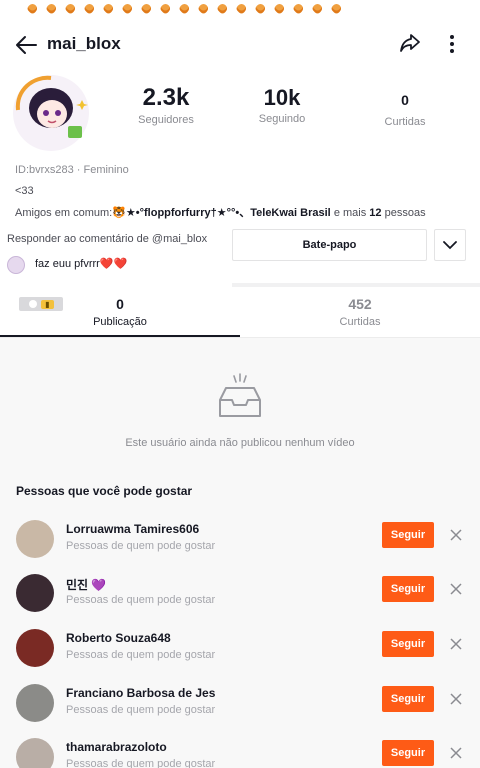 Image resolution: width=480 pixels, height=768 pixels. I want to click on share-icon, so click(410, 43).